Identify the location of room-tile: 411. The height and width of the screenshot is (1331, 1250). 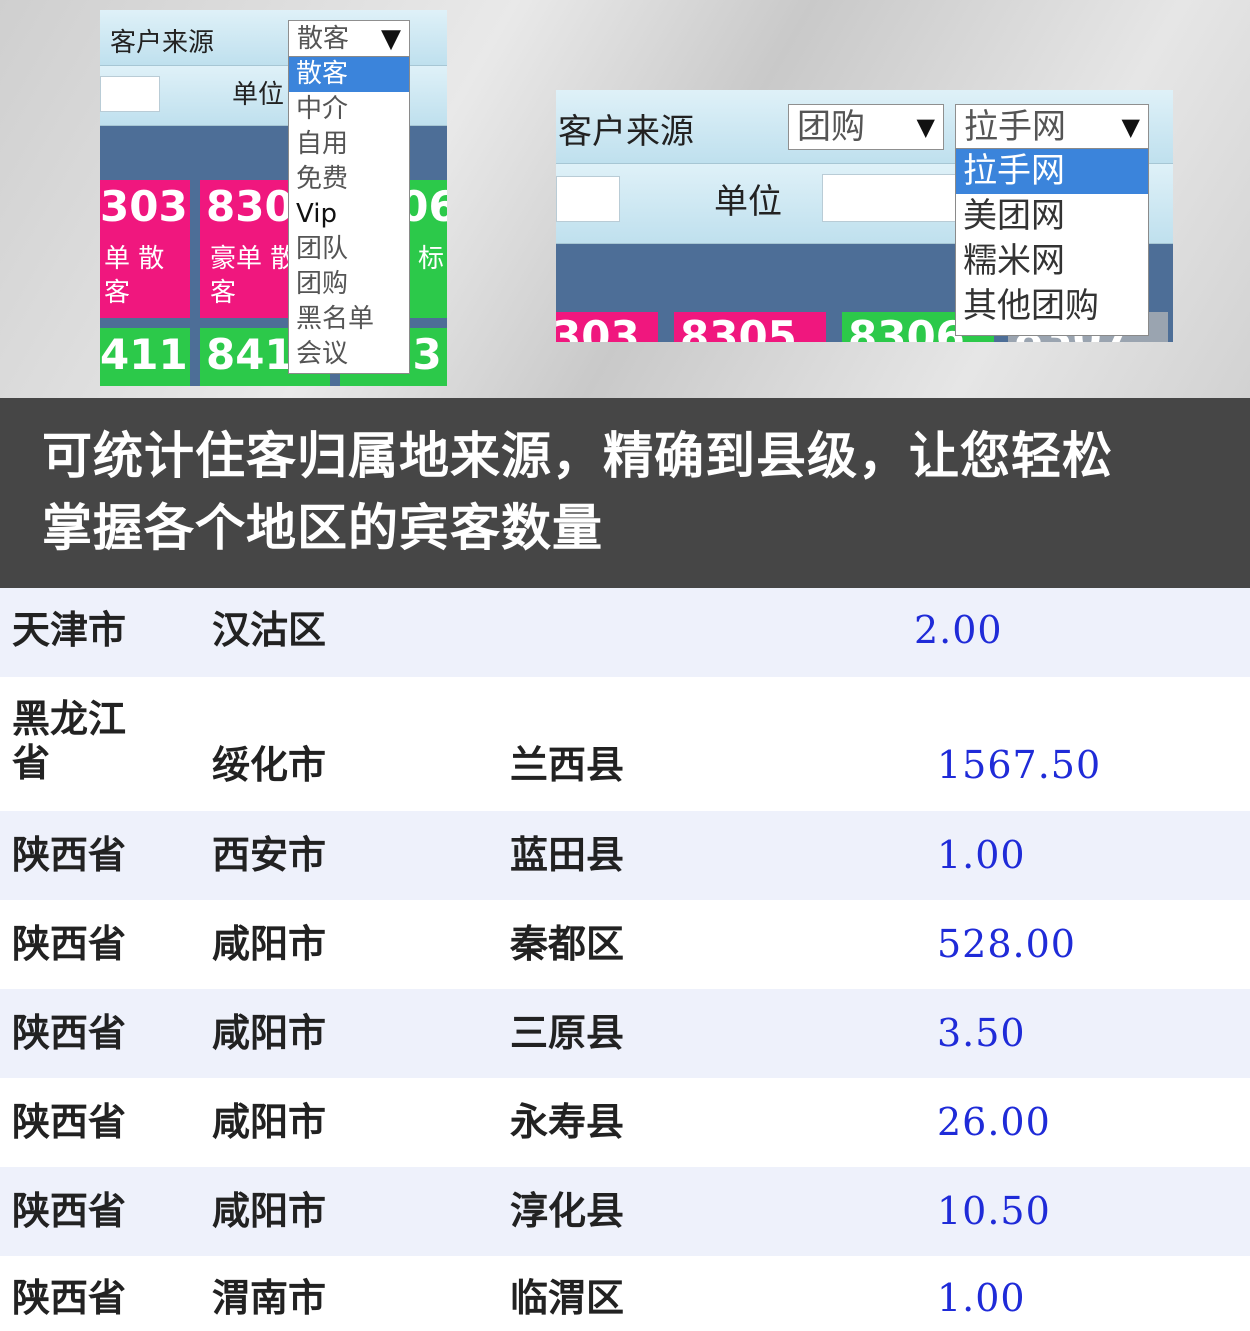
(145, 357).